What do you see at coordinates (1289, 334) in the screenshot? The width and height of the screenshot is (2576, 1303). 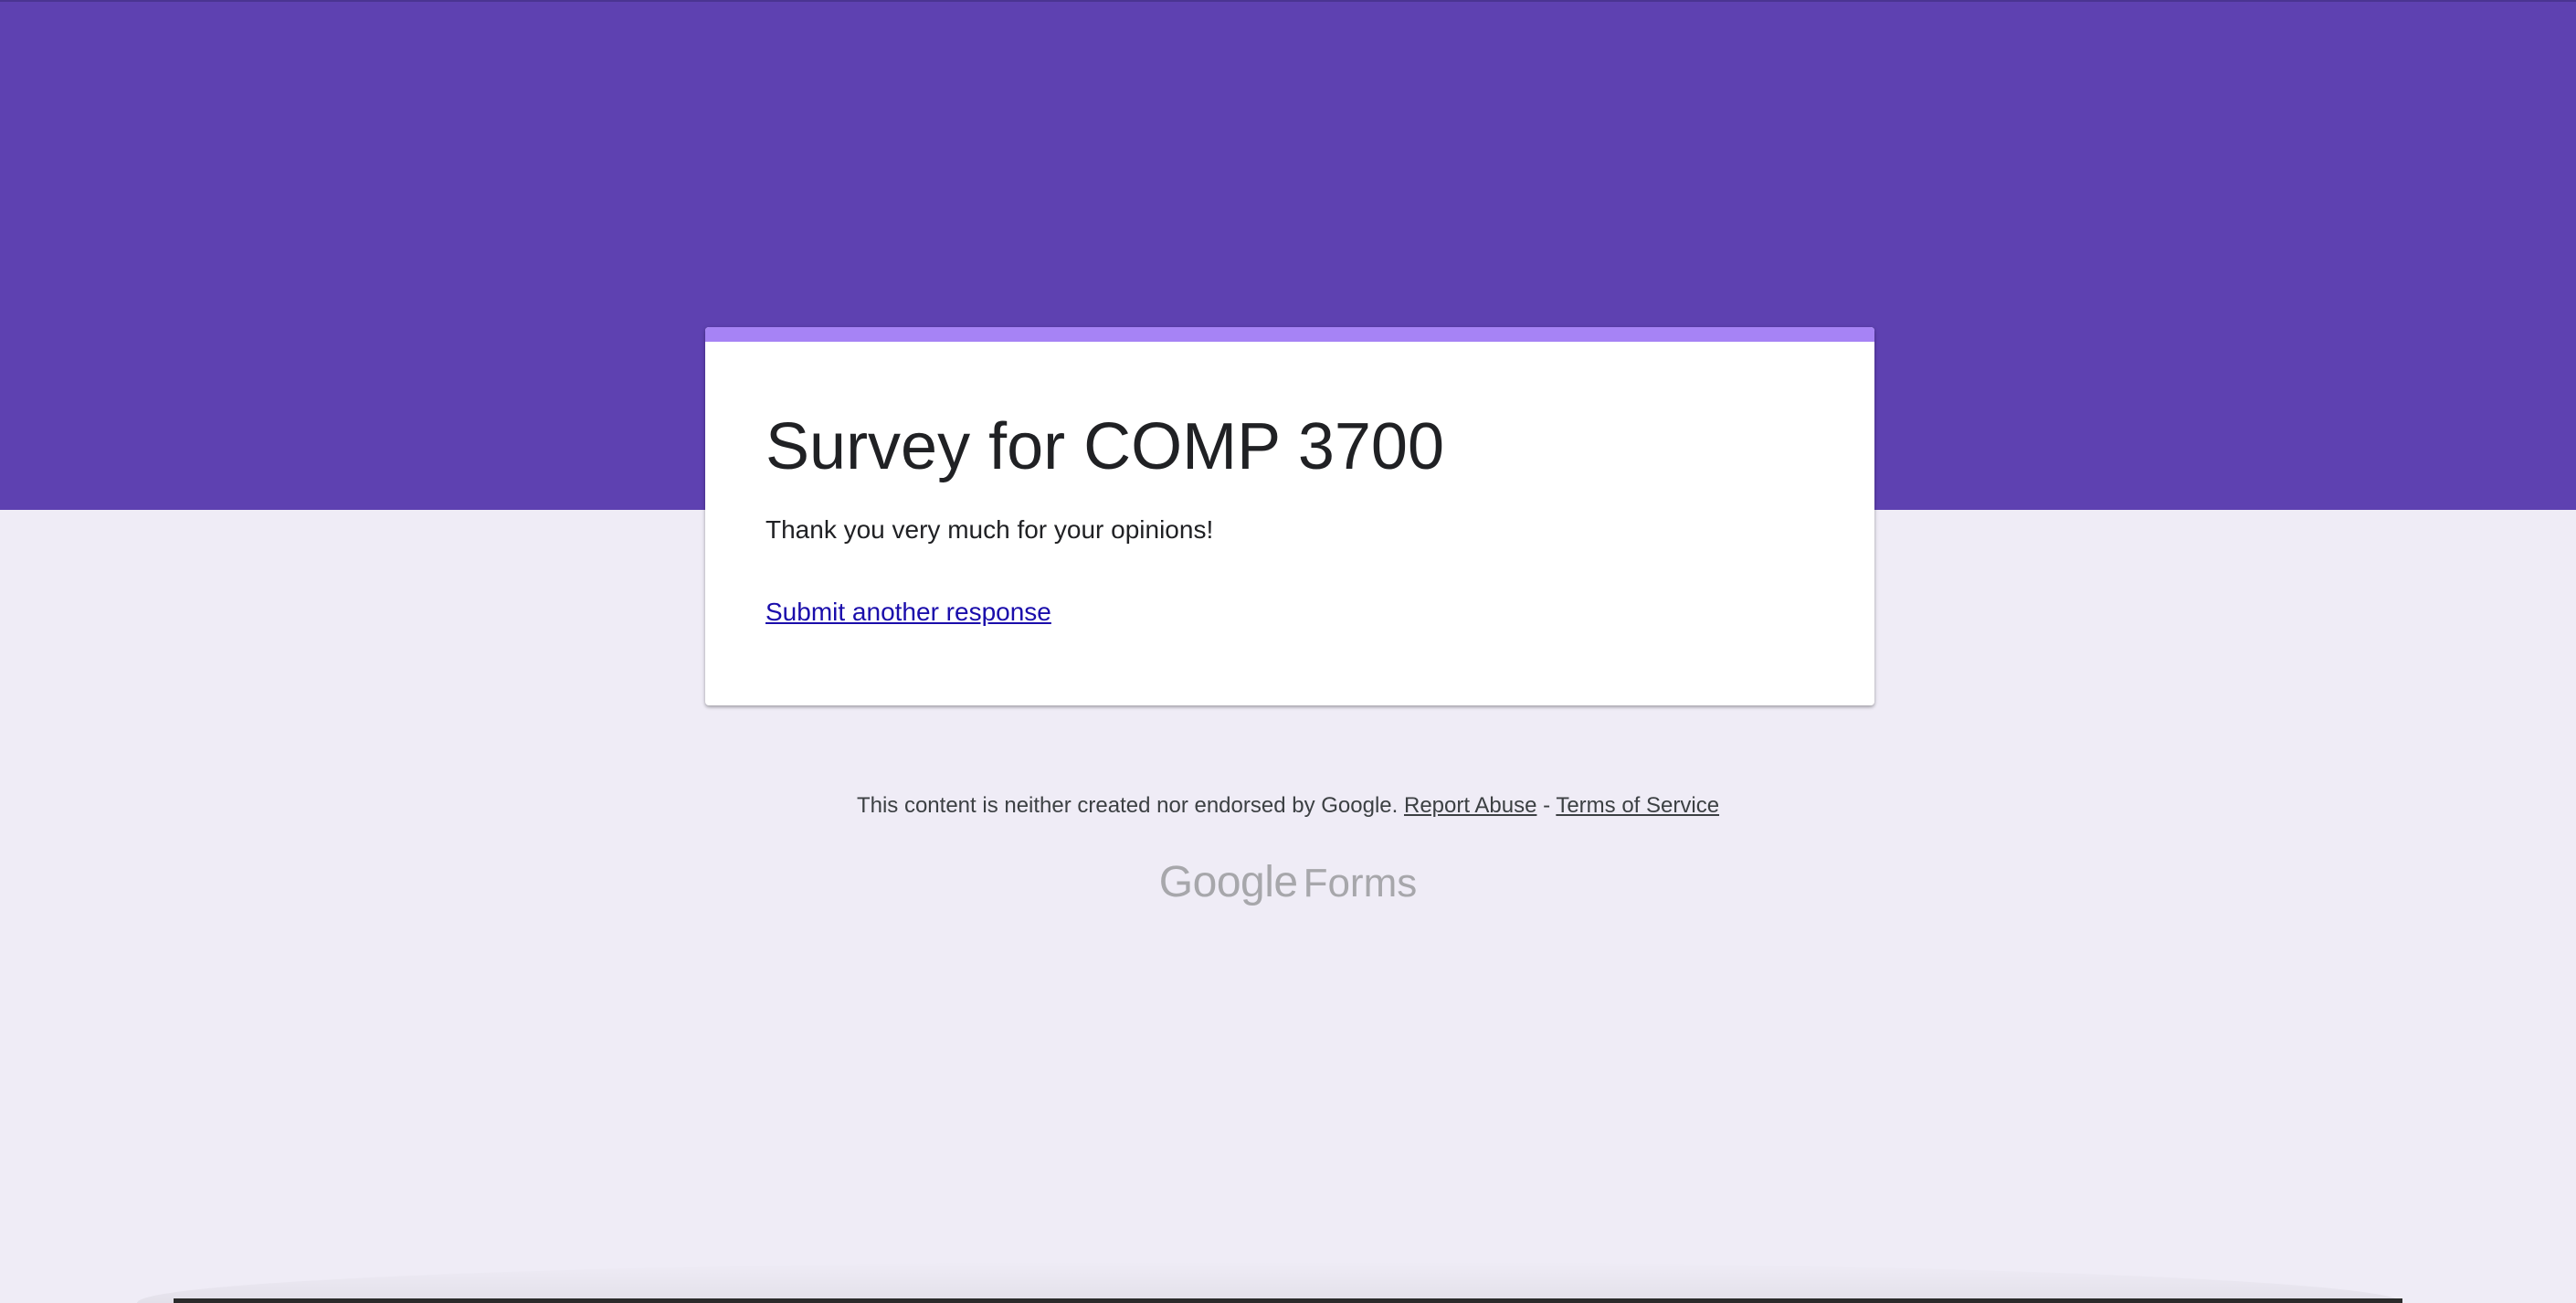 I see `card-accent-bar` at bounding box center [1289, 334].